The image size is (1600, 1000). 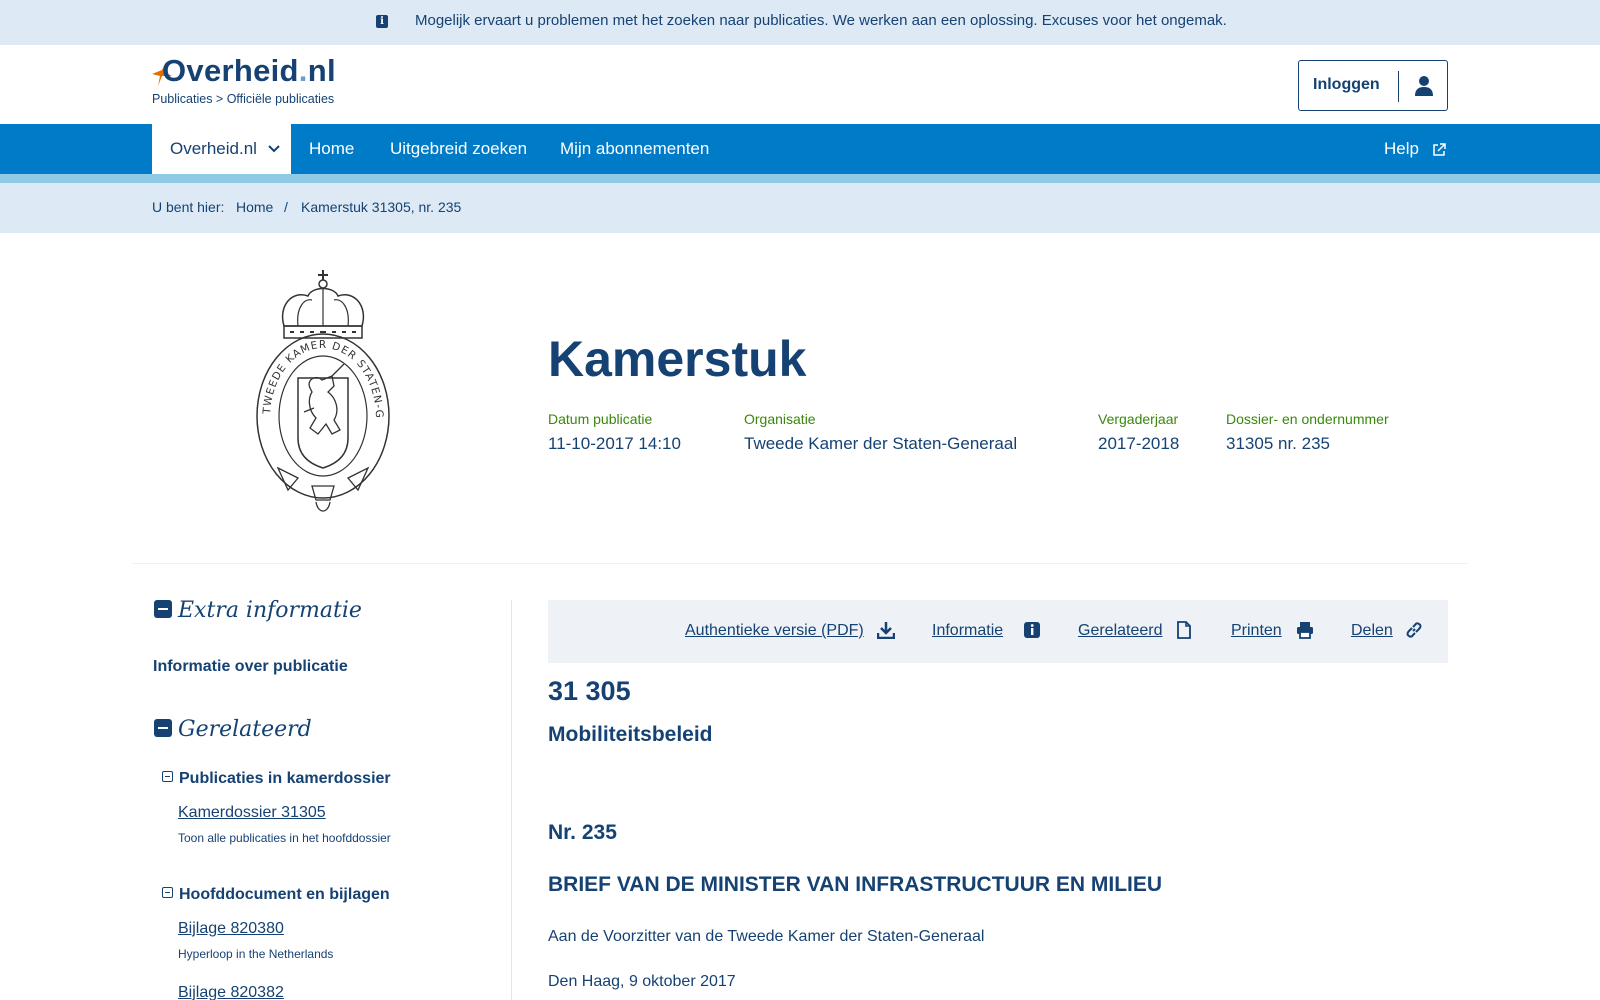 What do you see at coordinates (600, 419) in the screenshot?
I see `meta-label-datum: Datum publicatie` at bounding box center [600, 419].